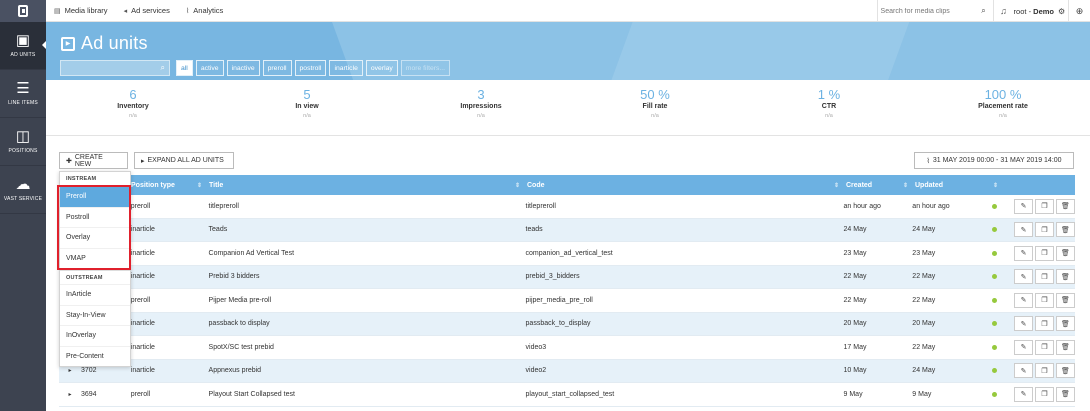 The width and height of the screenshot is (1090, 411). Describe the element at coordinates (143, 161) in the screenshot. I see `caret-right-icon: ▸` at that location.